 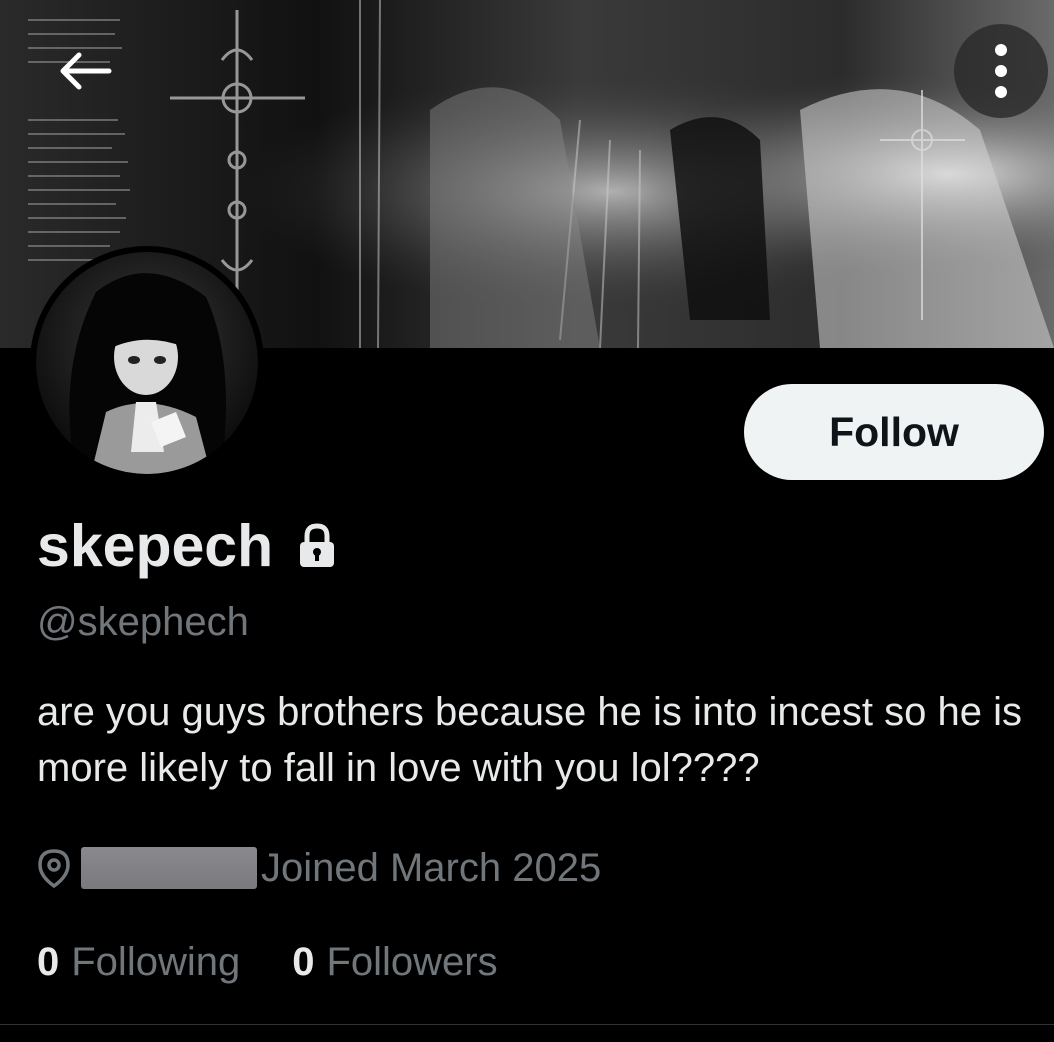 I want to click on avatar, so click(x=147, y=363).